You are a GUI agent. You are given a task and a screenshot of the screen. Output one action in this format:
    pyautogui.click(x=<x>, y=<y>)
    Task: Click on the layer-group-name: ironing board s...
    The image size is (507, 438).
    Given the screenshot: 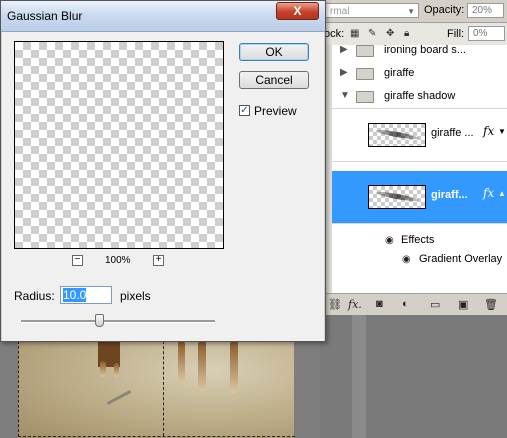 What is the action you would take?
    pyautogui.click(x=425, y=50)
    